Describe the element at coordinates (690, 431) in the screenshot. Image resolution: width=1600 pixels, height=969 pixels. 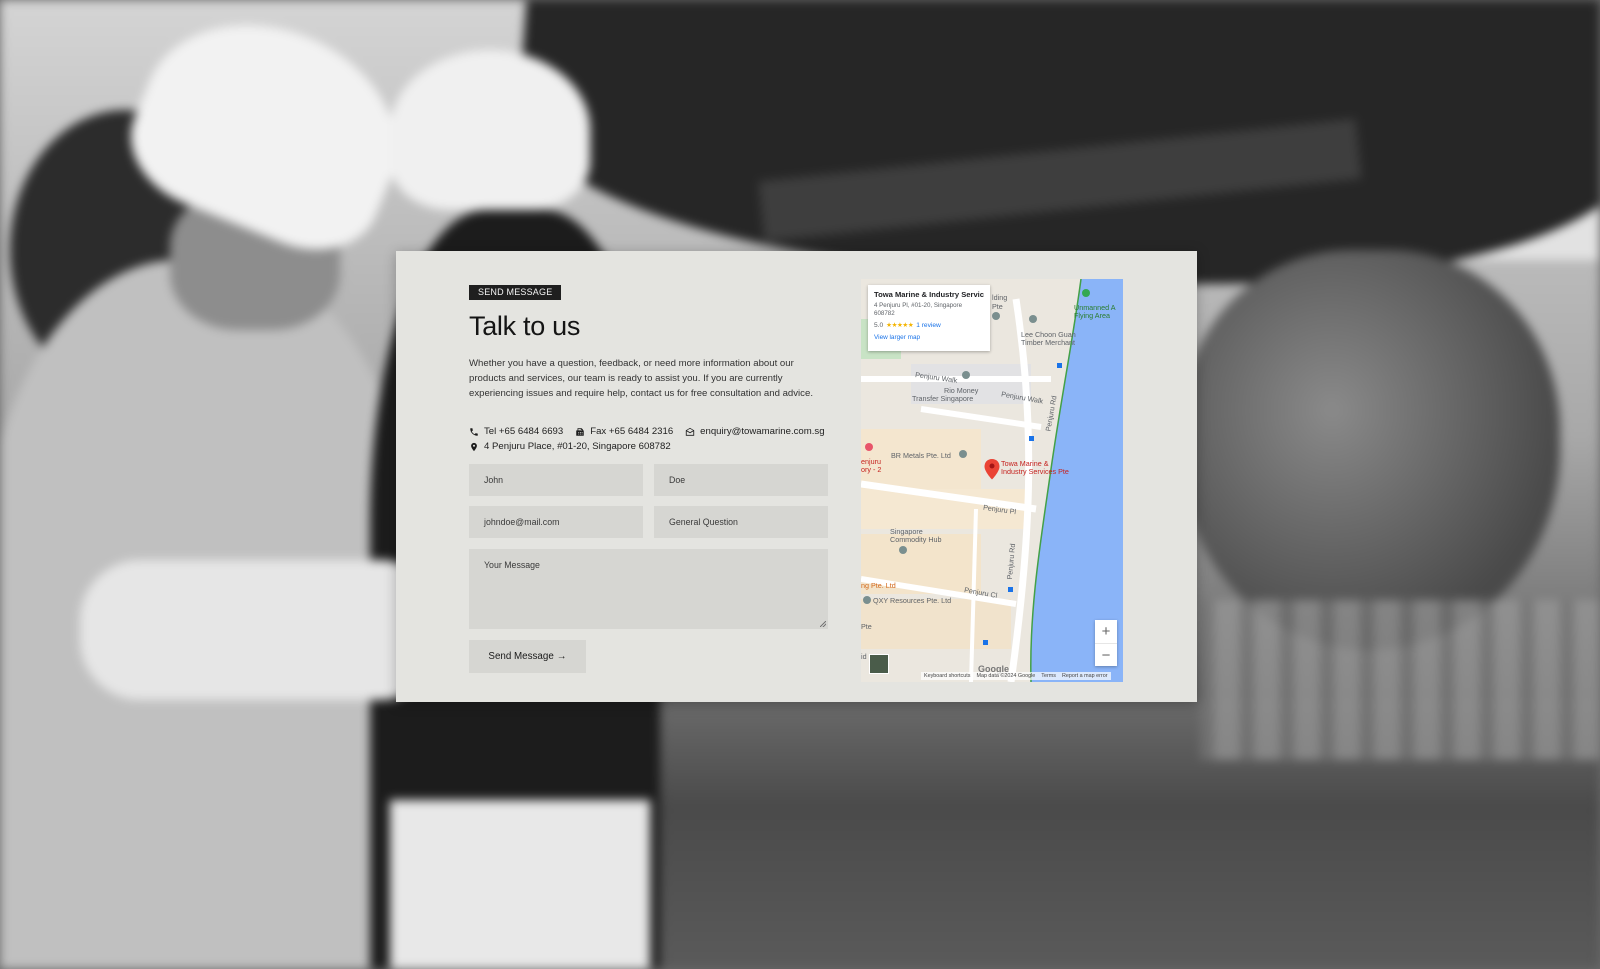
I see `envelope-open-icon` at that location.